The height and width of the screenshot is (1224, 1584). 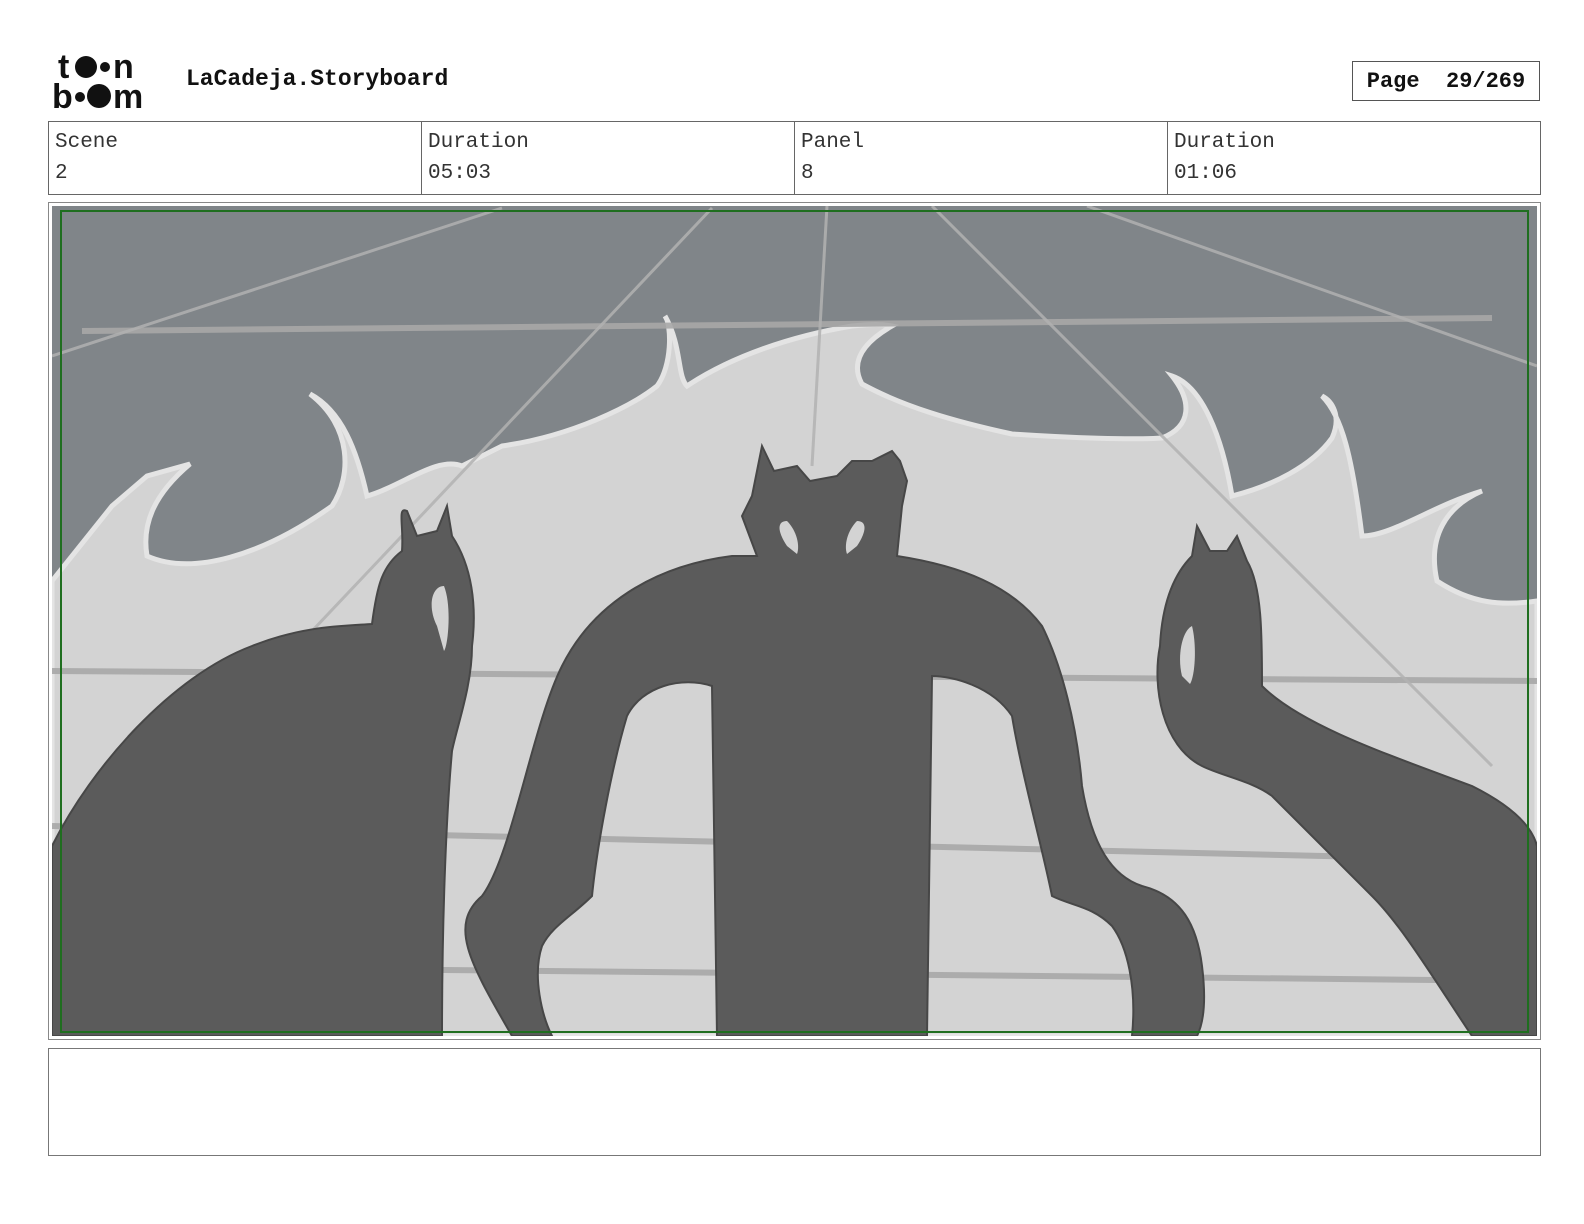 I want to click on panel-duration-cell: Duration 01:06, so click(x=1354, y=158).